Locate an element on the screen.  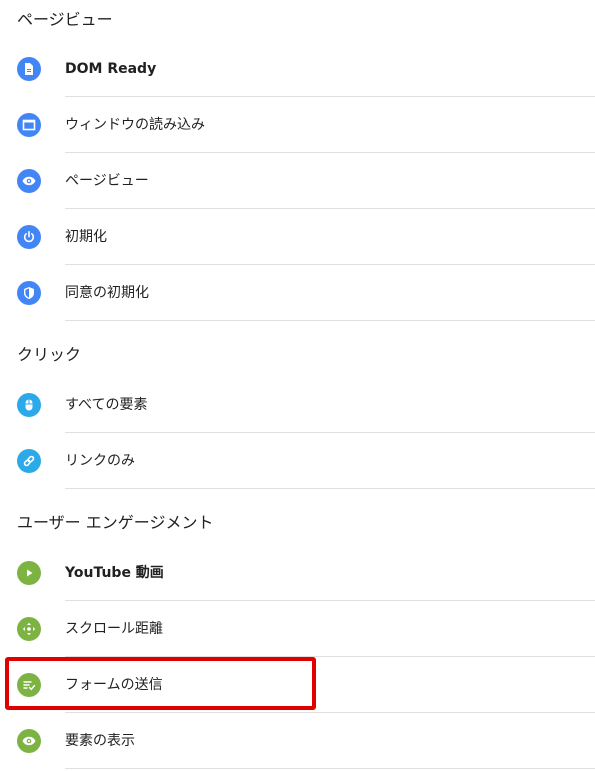
trigger-label: 同意の初期化 is located at coordinates (107, 293).